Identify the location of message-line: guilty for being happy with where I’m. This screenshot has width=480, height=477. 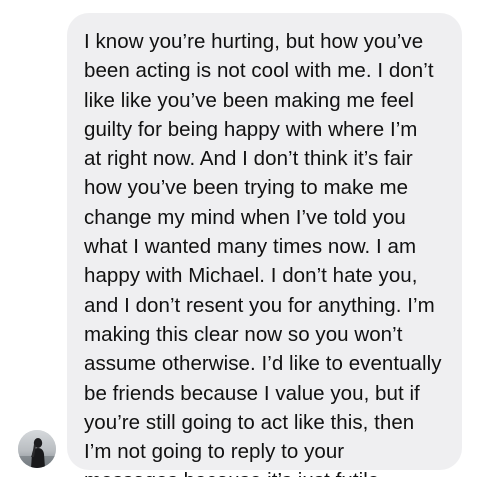
(251, 129).